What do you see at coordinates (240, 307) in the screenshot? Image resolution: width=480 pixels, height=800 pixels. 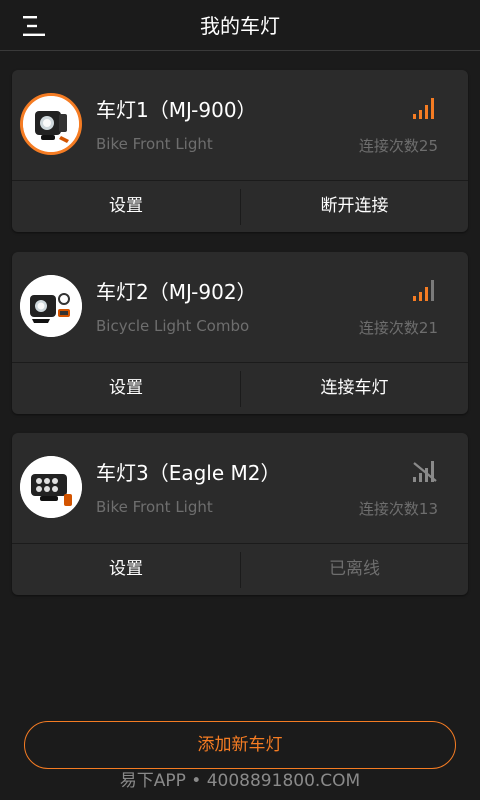 I see `light-card-info: 车灯2（MJ-902） Bicycle Light Combo 连接次数21` at bounding box center [240, 307].